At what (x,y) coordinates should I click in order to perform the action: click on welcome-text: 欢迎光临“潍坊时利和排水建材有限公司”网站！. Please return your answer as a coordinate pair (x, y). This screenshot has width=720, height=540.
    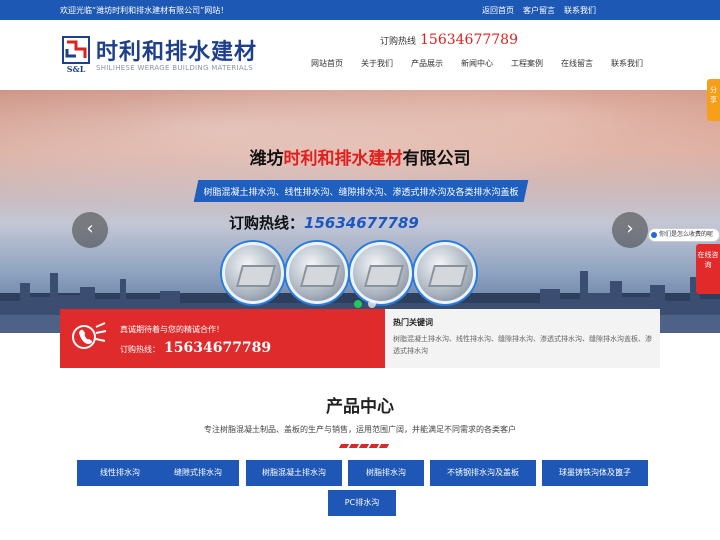
    Looking at the image, I should click on (144, 10).